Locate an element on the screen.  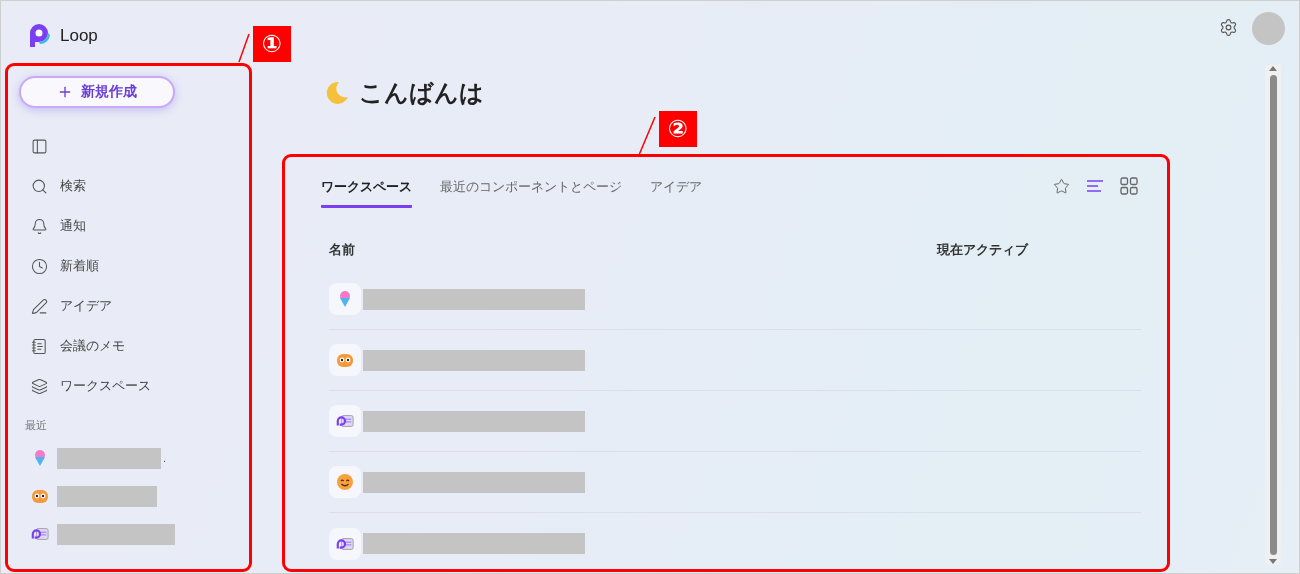
clock-icon is located at coordinates (39, 266).